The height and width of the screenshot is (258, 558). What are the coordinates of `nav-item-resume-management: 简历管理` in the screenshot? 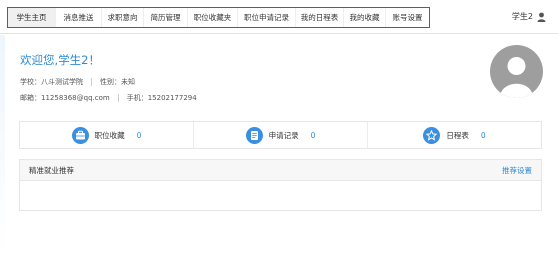 It's located at (166, 17).